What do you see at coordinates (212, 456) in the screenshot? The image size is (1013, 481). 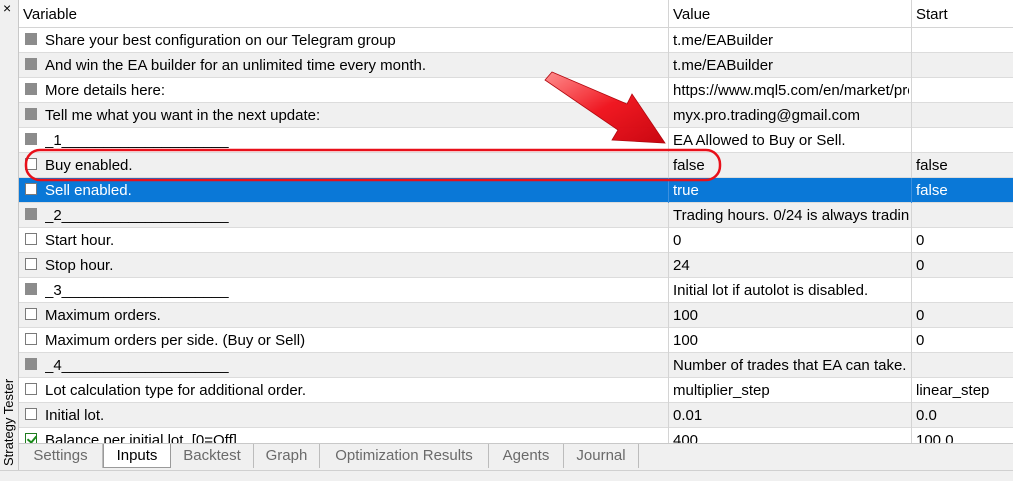 I see `tab-backtest: Backtest` at bounding box center [212, 456].